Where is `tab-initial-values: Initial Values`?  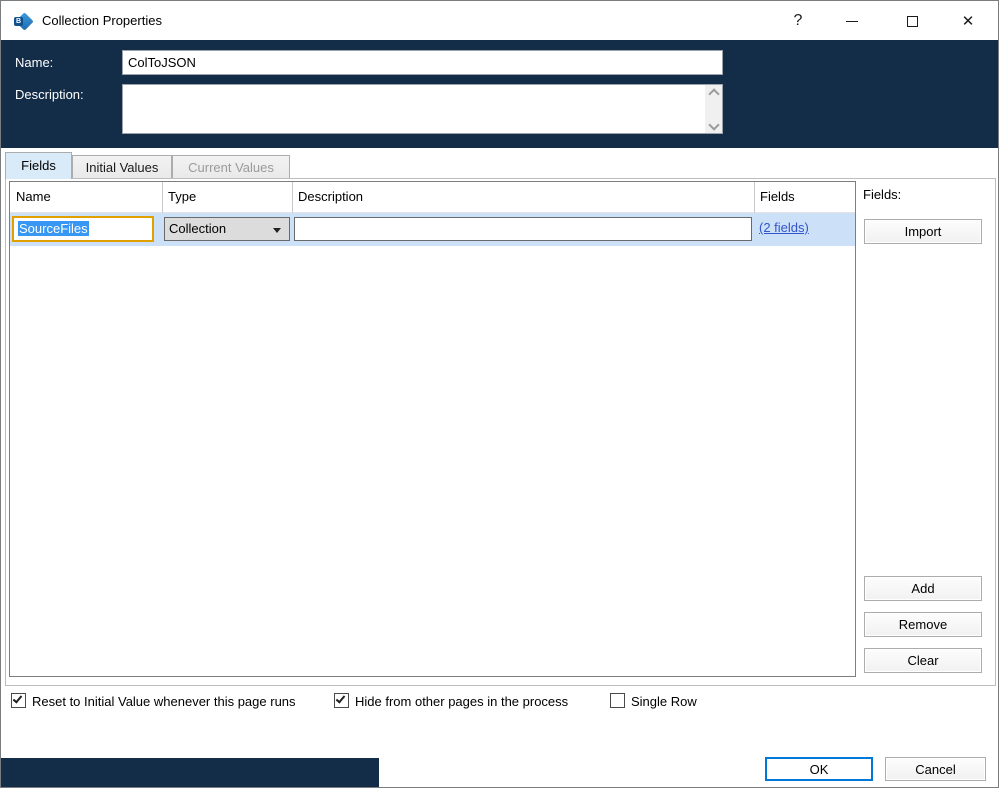
tab-initial-values: Initial Values is located at coordinates (122, 167).